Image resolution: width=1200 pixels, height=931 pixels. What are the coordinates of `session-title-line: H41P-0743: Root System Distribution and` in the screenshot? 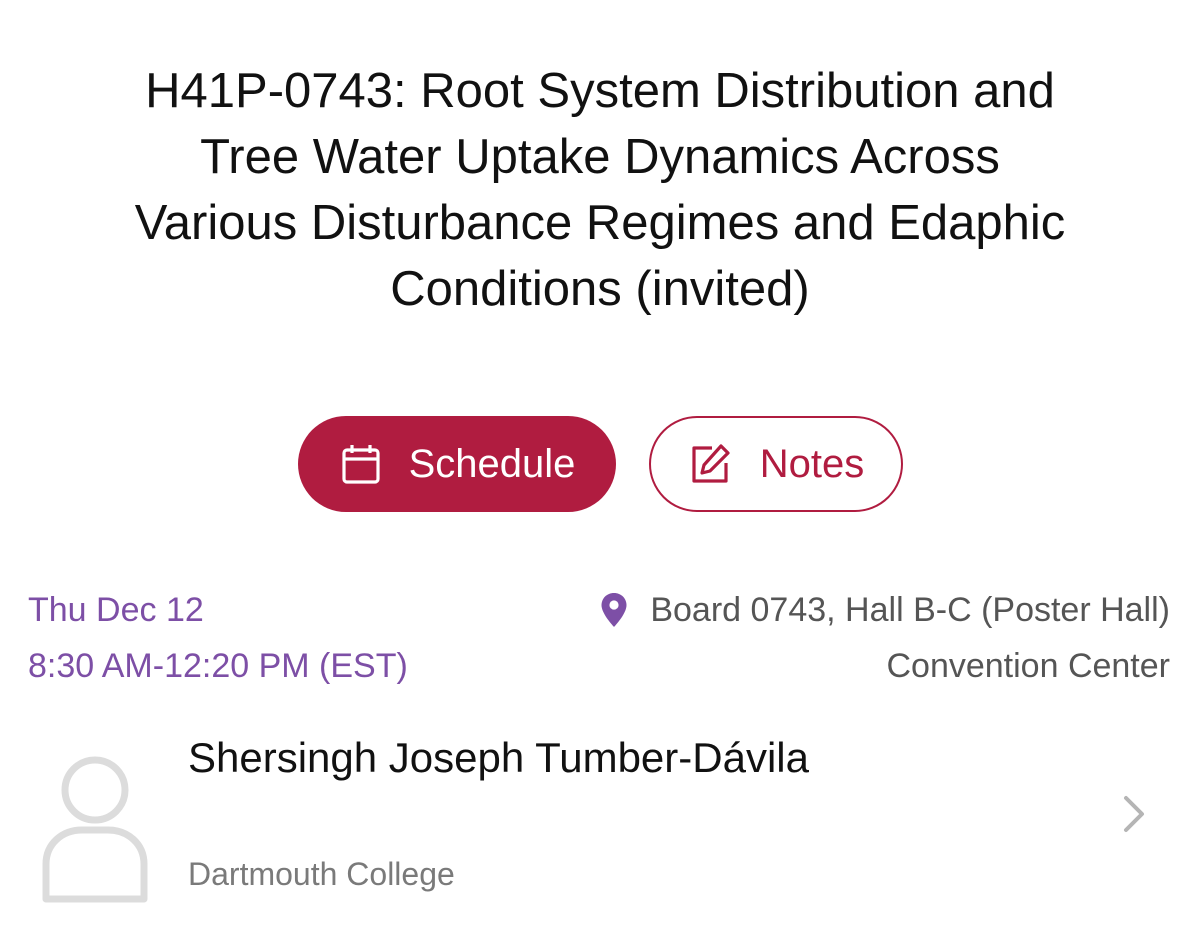 It's located at (600, 91).